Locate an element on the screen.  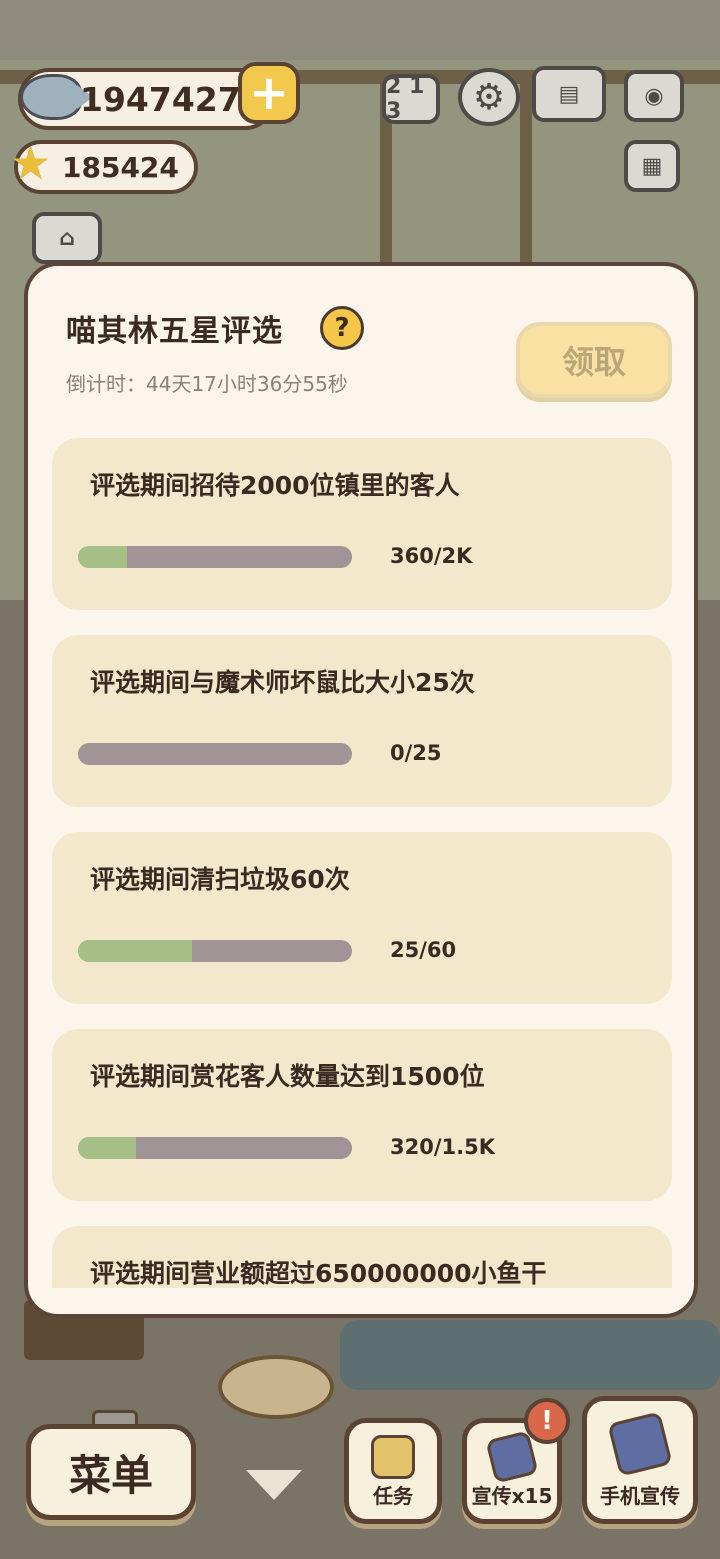
task-card: 评选期间清扫垃圾60次 25/60 is located at coordinates (362, 918).